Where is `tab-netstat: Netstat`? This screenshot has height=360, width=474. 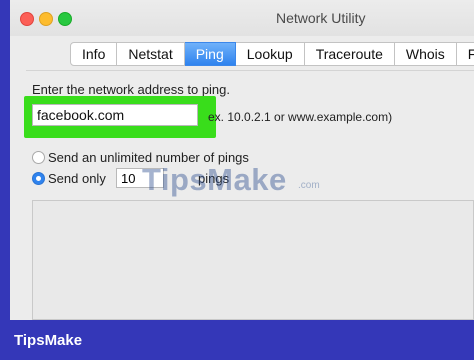 tab-netstat: Netstat is located at coordinates (151, 54).